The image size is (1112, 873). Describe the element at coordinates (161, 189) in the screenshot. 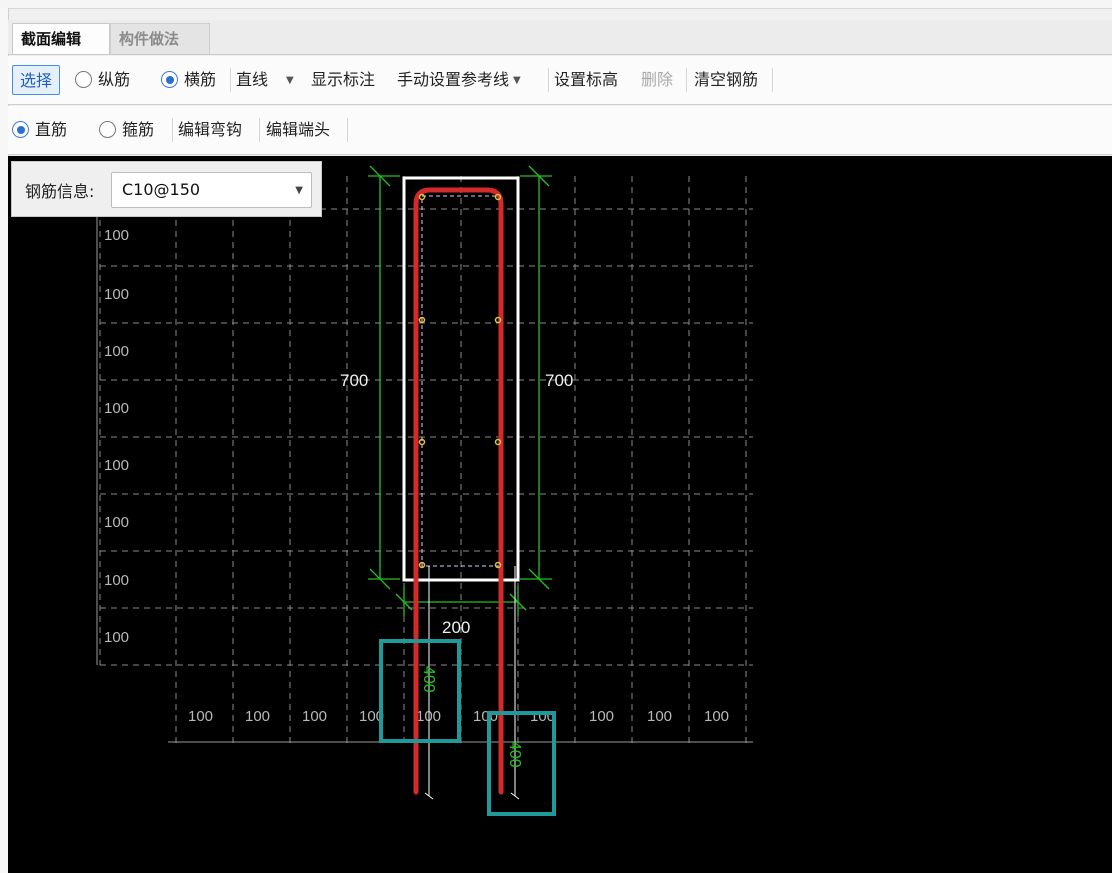

I see `rebar-info-value: C10@150` at that location.